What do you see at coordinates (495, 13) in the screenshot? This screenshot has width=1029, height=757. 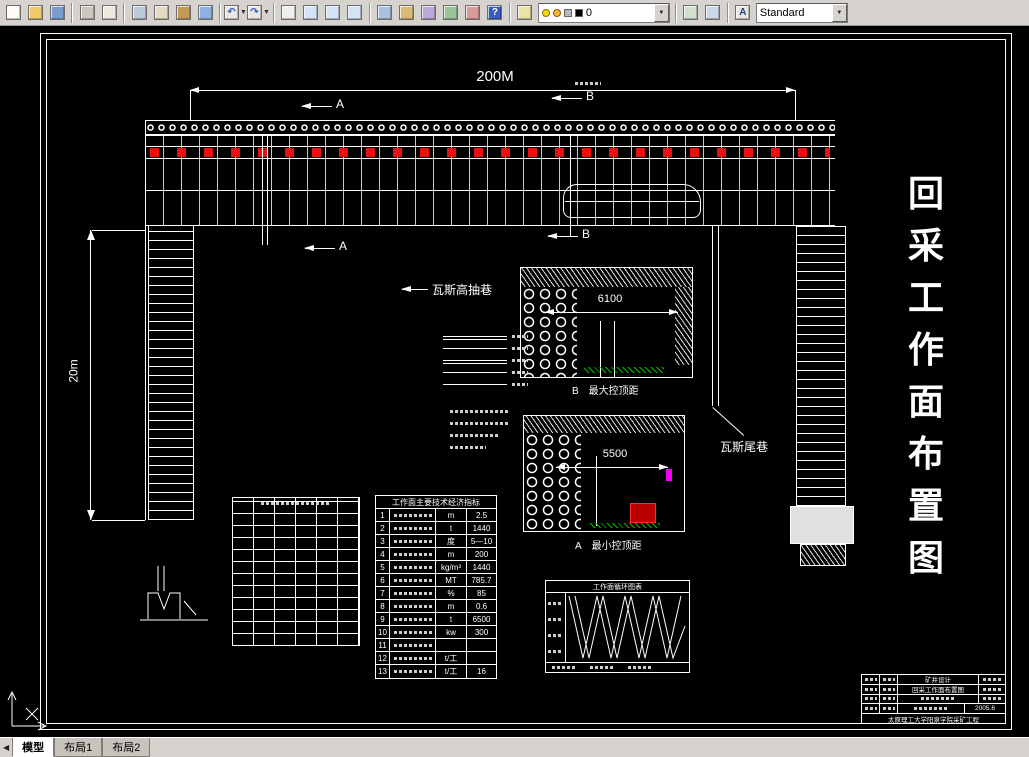 I see `help-button: ?` at bounding box center [495, 13].